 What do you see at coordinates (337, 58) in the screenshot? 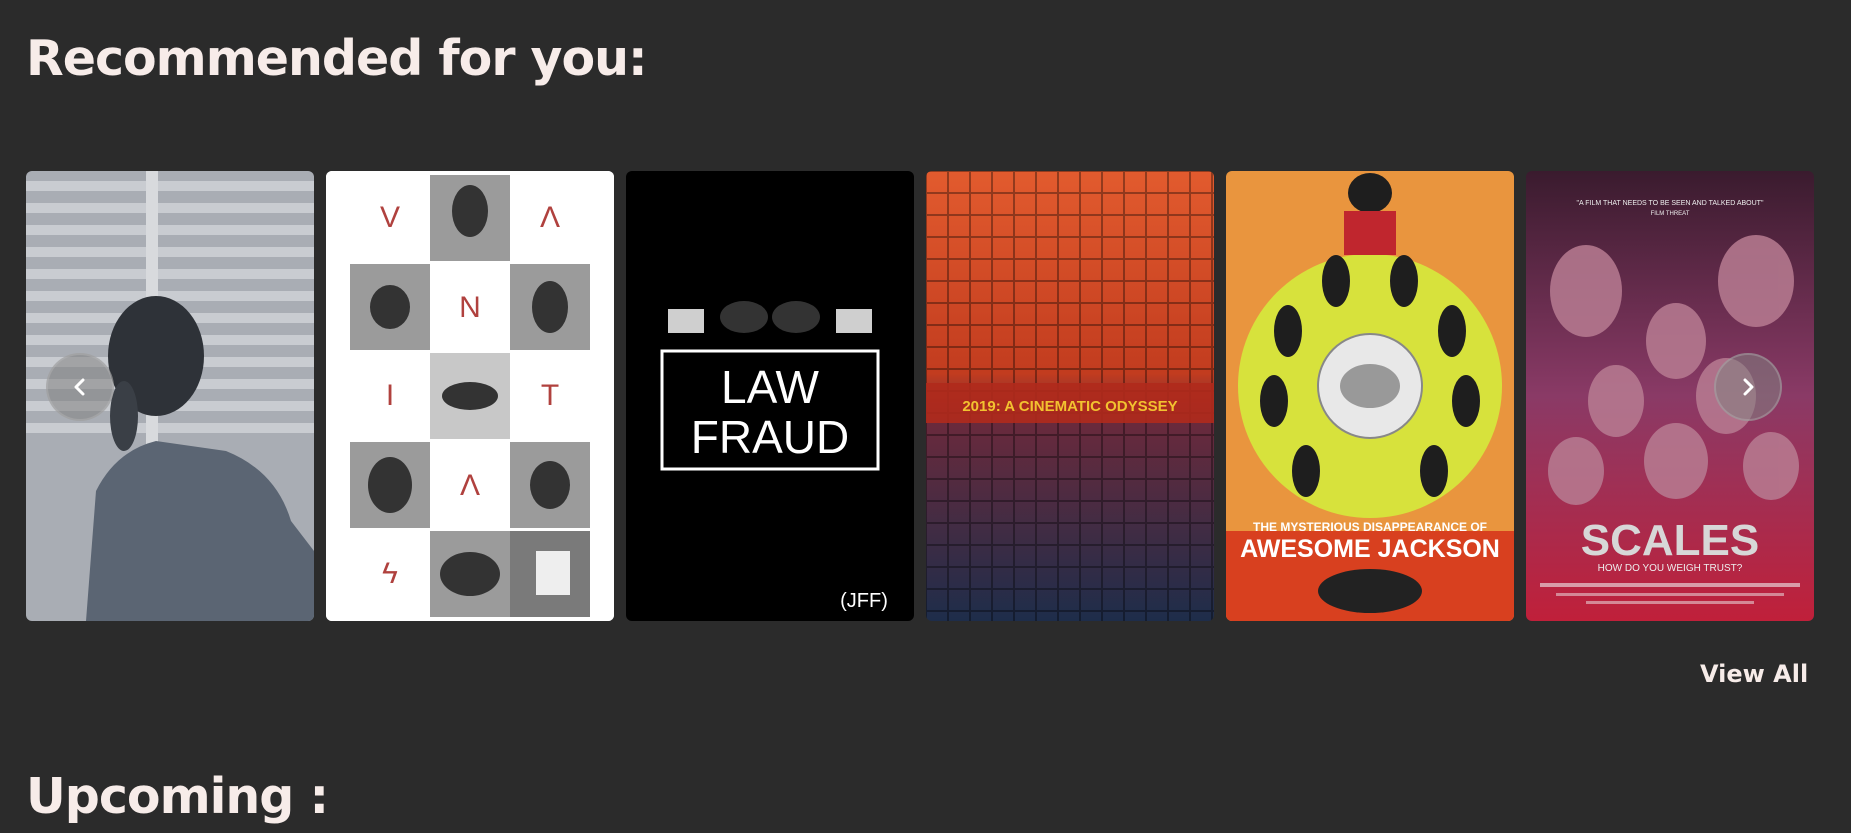
I see `recommended-heading: Recommended for you:` at bounding box center [337, 58].